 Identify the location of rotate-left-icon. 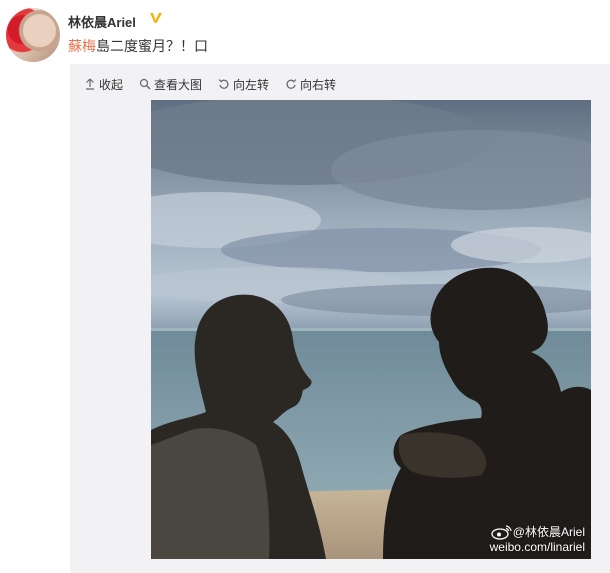
(223, 84).